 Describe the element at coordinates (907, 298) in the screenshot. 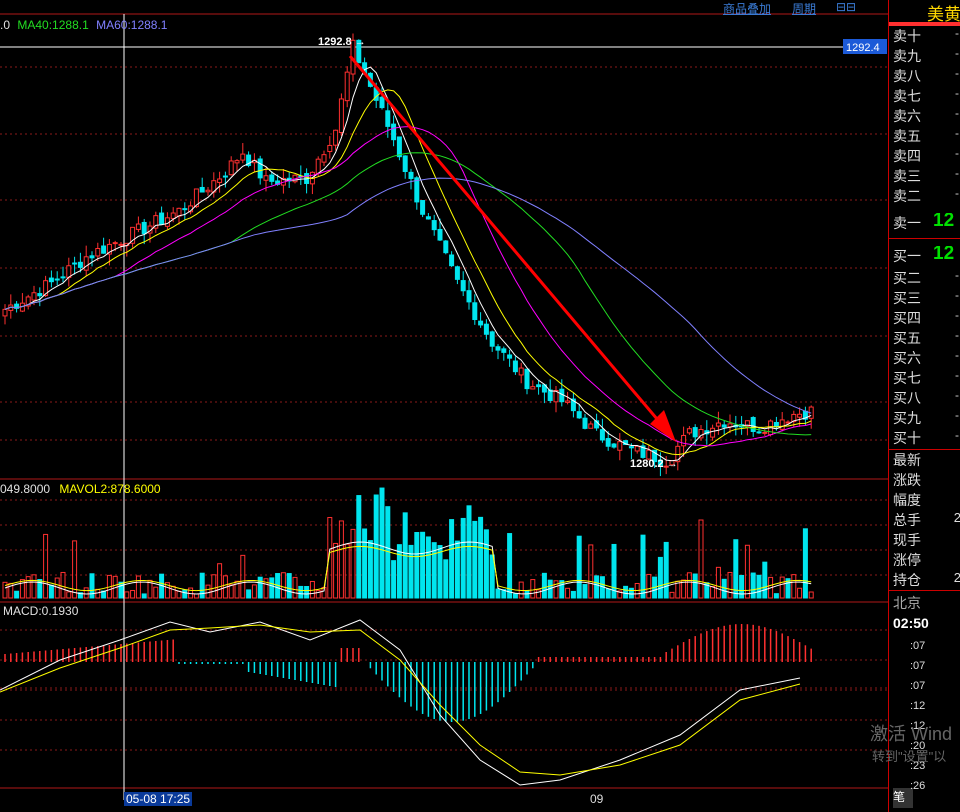

I see `bid-level-row-label: 买三` at that location.